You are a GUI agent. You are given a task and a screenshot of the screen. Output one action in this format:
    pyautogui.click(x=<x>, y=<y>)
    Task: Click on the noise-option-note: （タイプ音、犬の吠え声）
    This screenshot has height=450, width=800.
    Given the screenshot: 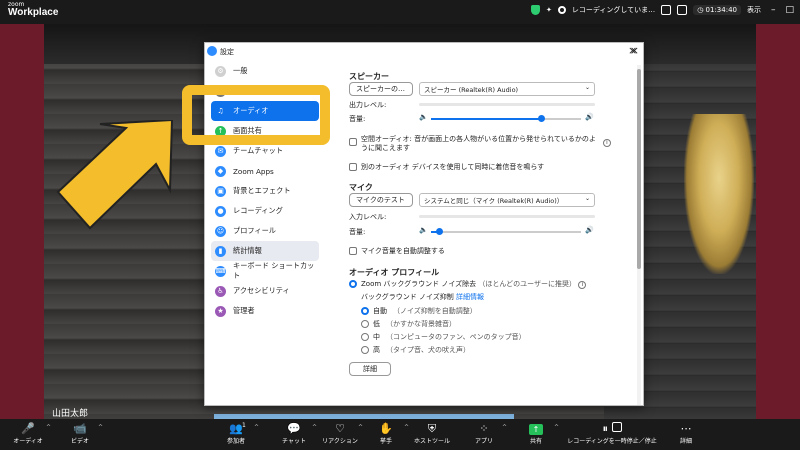 What is the action you would take?
    pyautogui.click(x=428, y=350)
    